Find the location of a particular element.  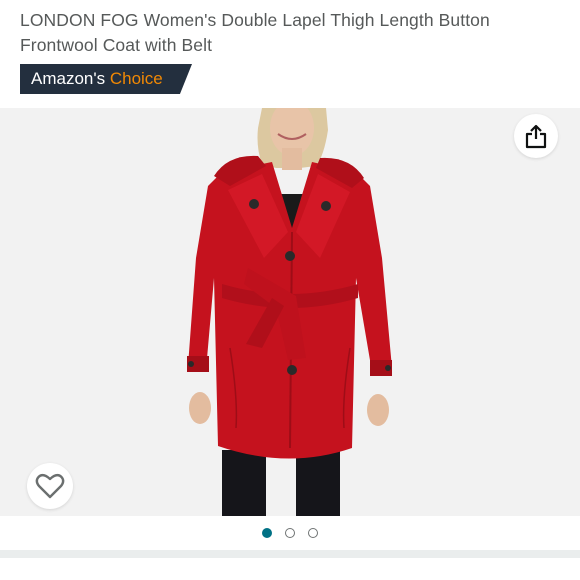

amazons-choice-badge: Amazon's Choice is located at coordinates (106, 79).